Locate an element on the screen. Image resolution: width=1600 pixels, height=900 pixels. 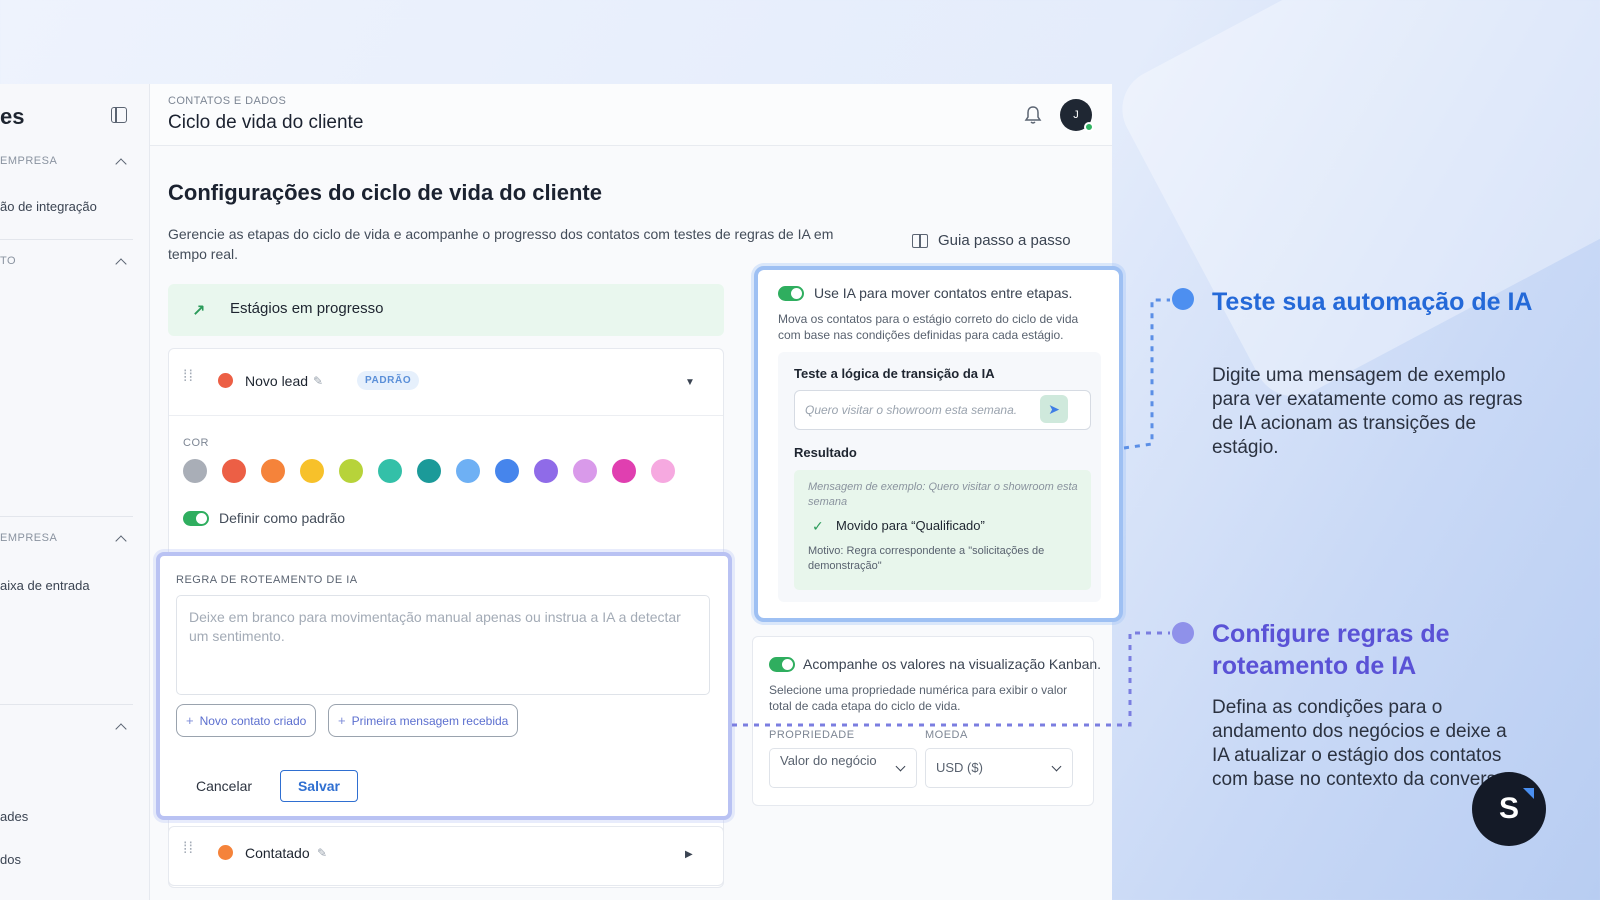
online-status-dot is located at coordinates (1089, 127).